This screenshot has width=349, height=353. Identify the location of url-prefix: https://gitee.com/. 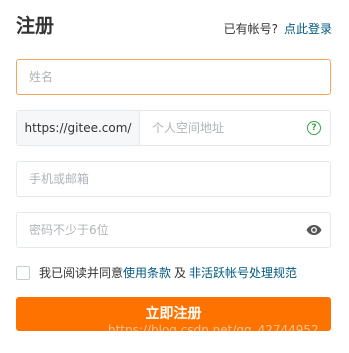
(78, 128).